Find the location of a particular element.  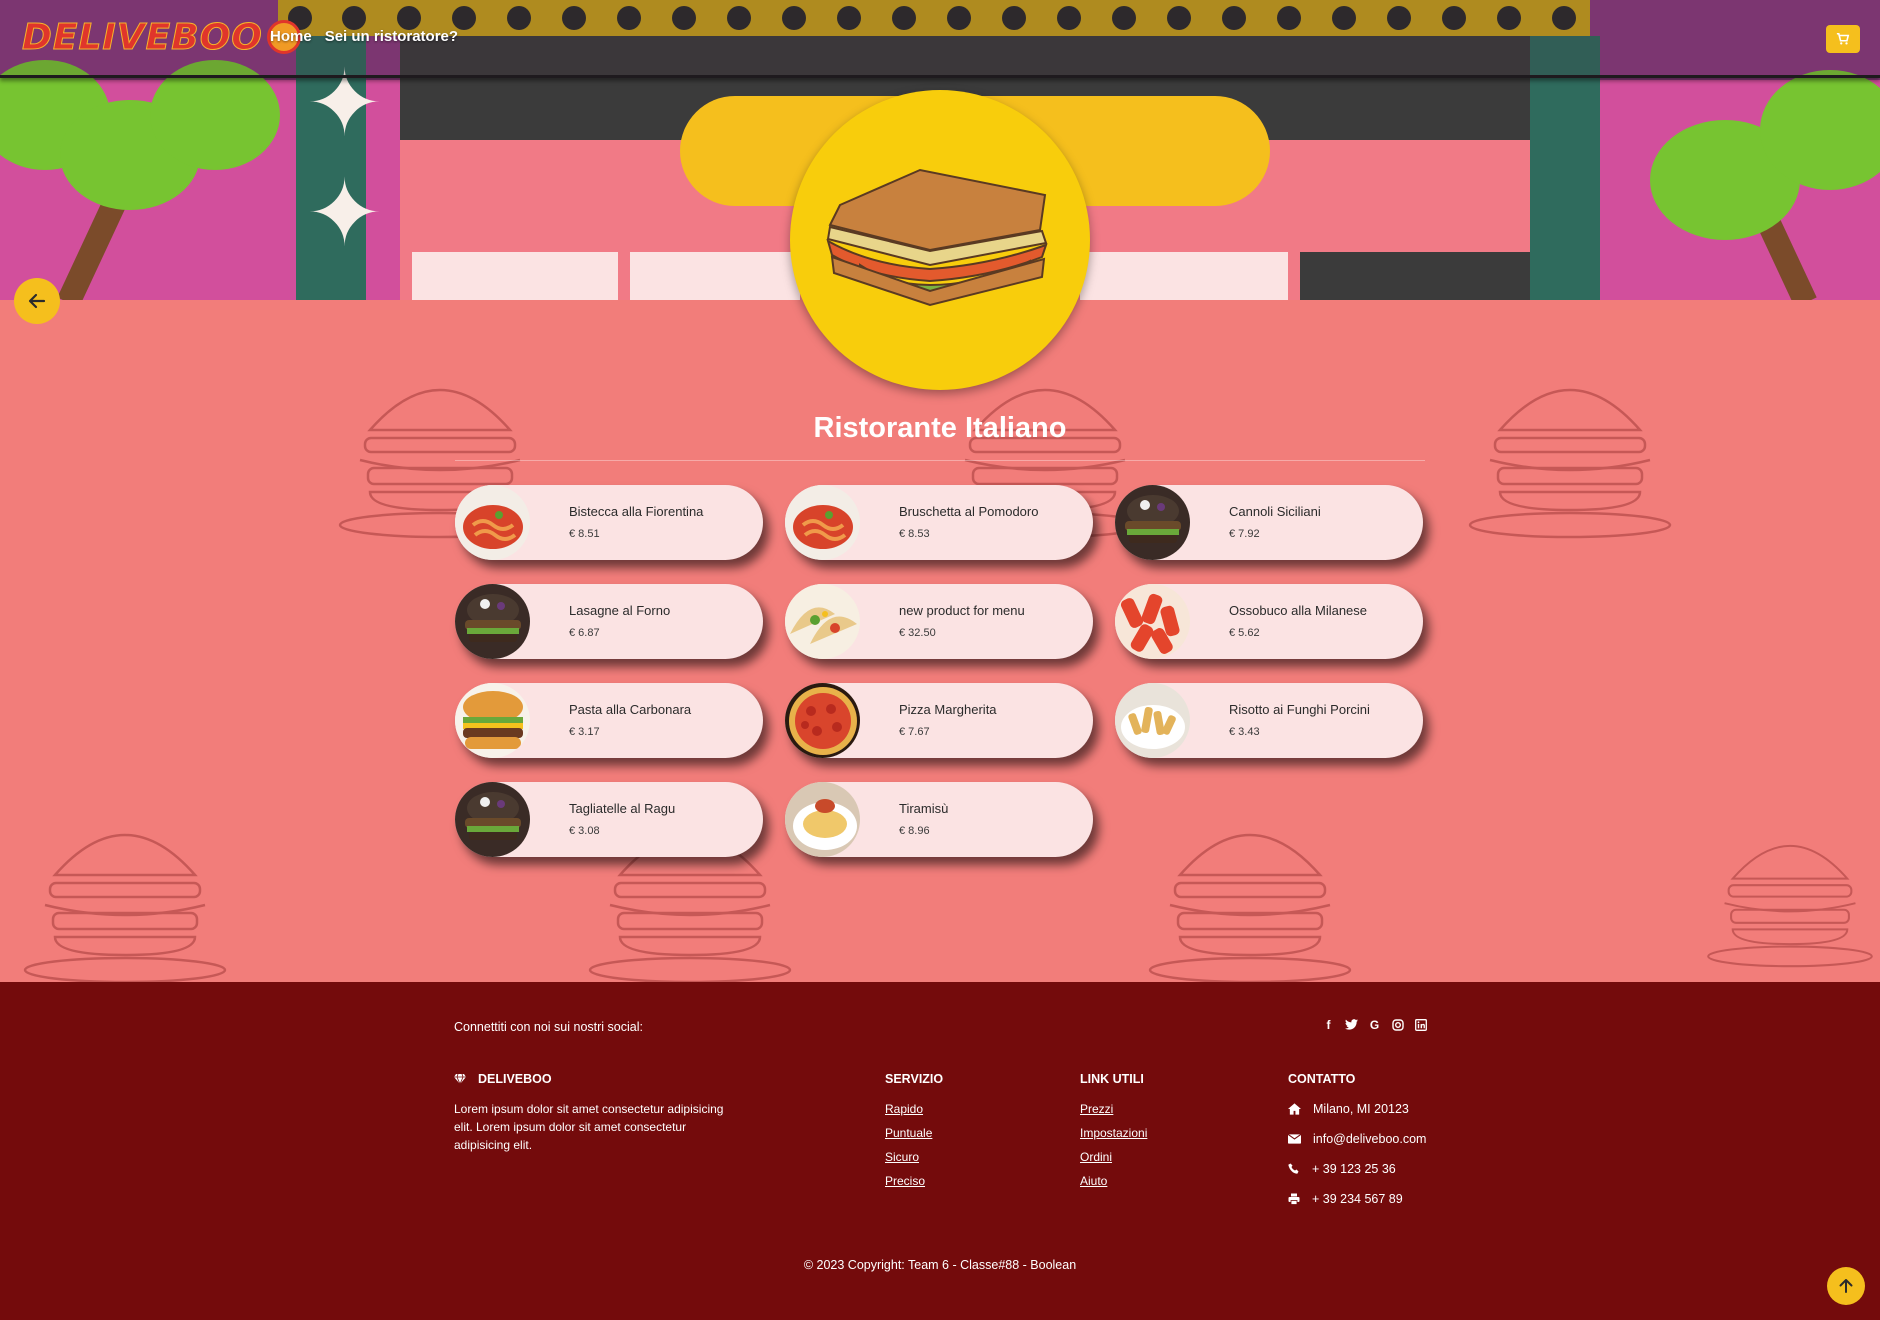

menu-item-name: Bistecca alla Fiorentina is located at coordinates (636, 511).